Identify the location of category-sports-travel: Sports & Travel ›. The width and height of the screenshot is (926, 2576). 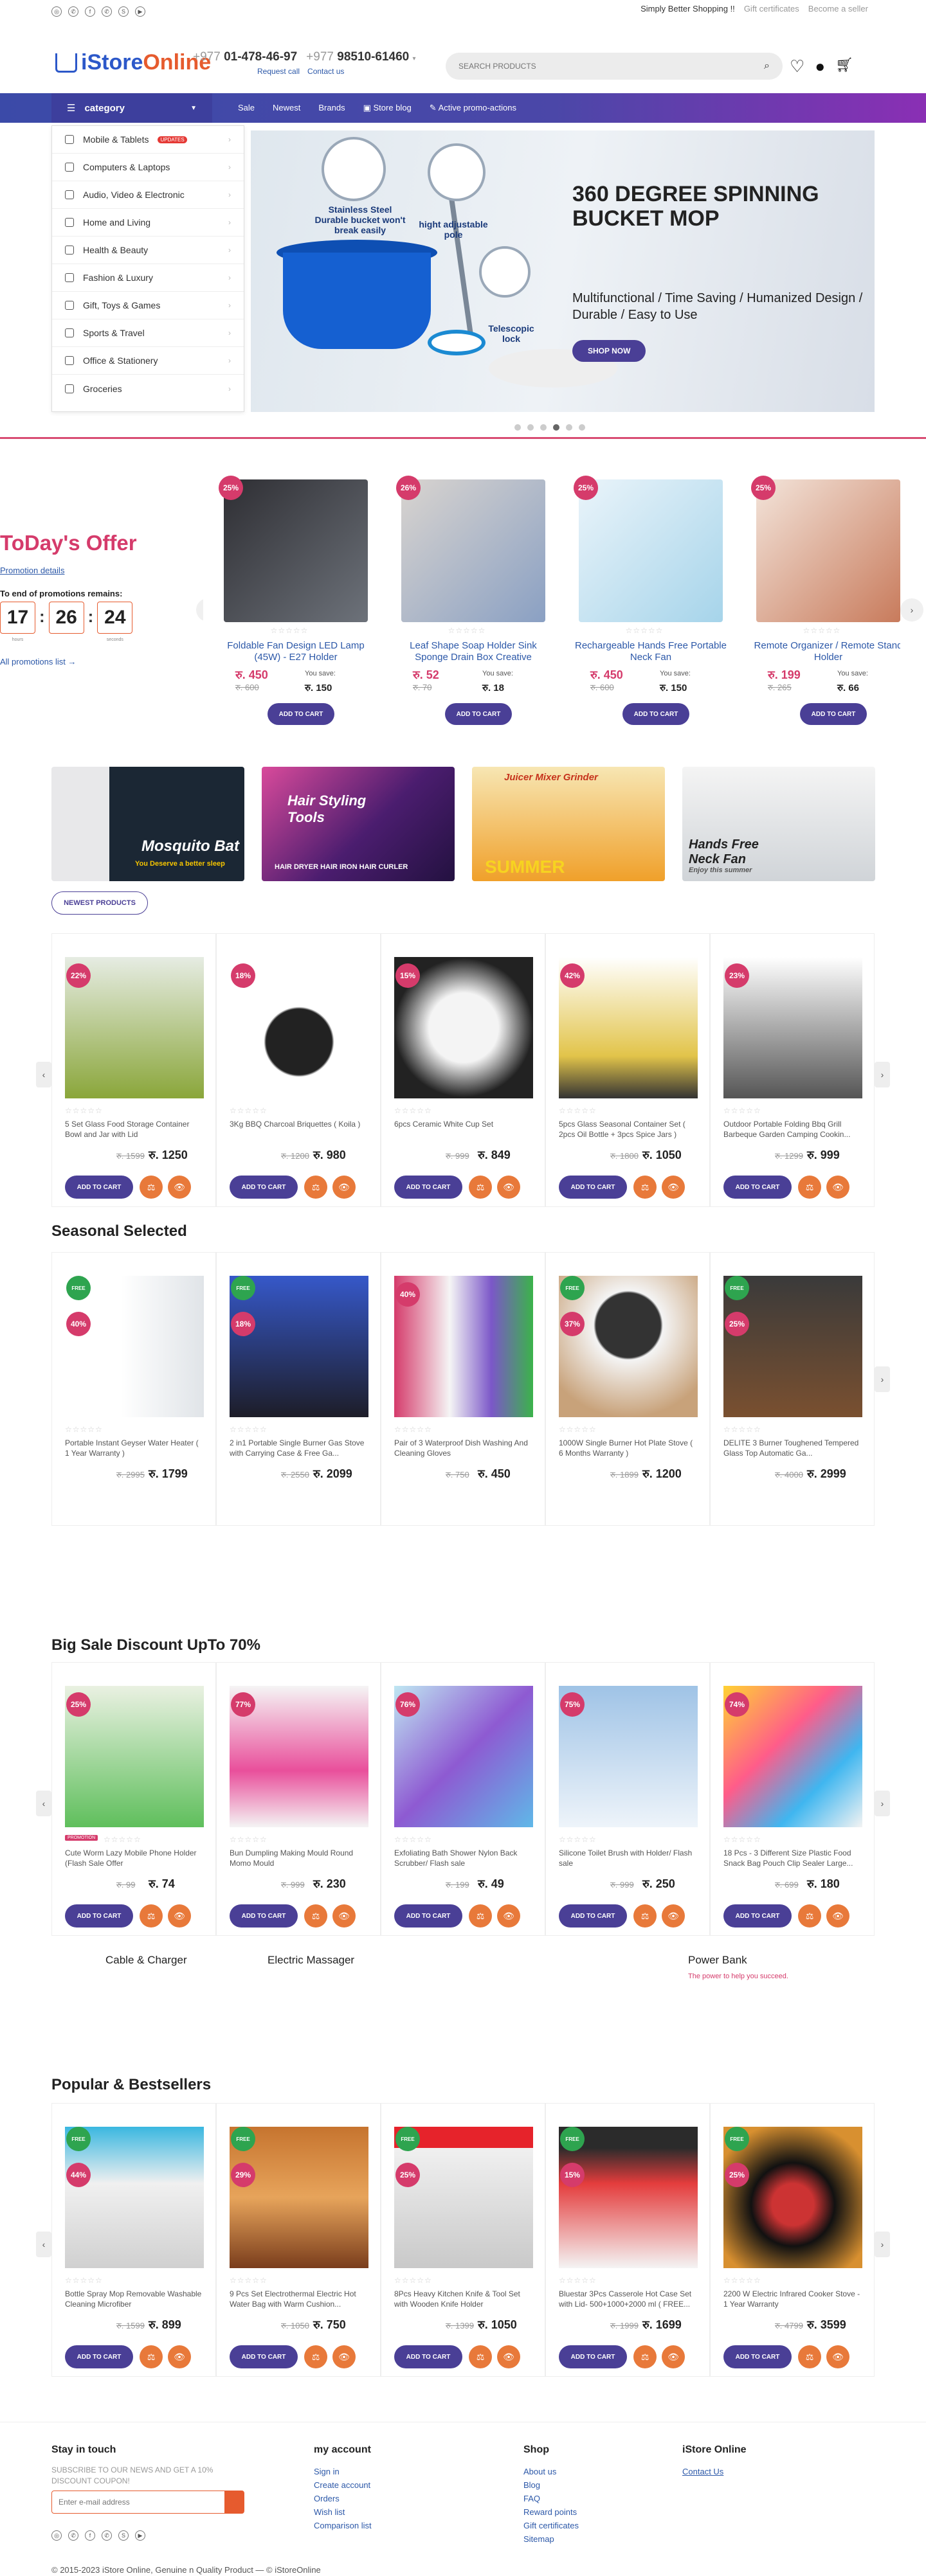
(148, 333).